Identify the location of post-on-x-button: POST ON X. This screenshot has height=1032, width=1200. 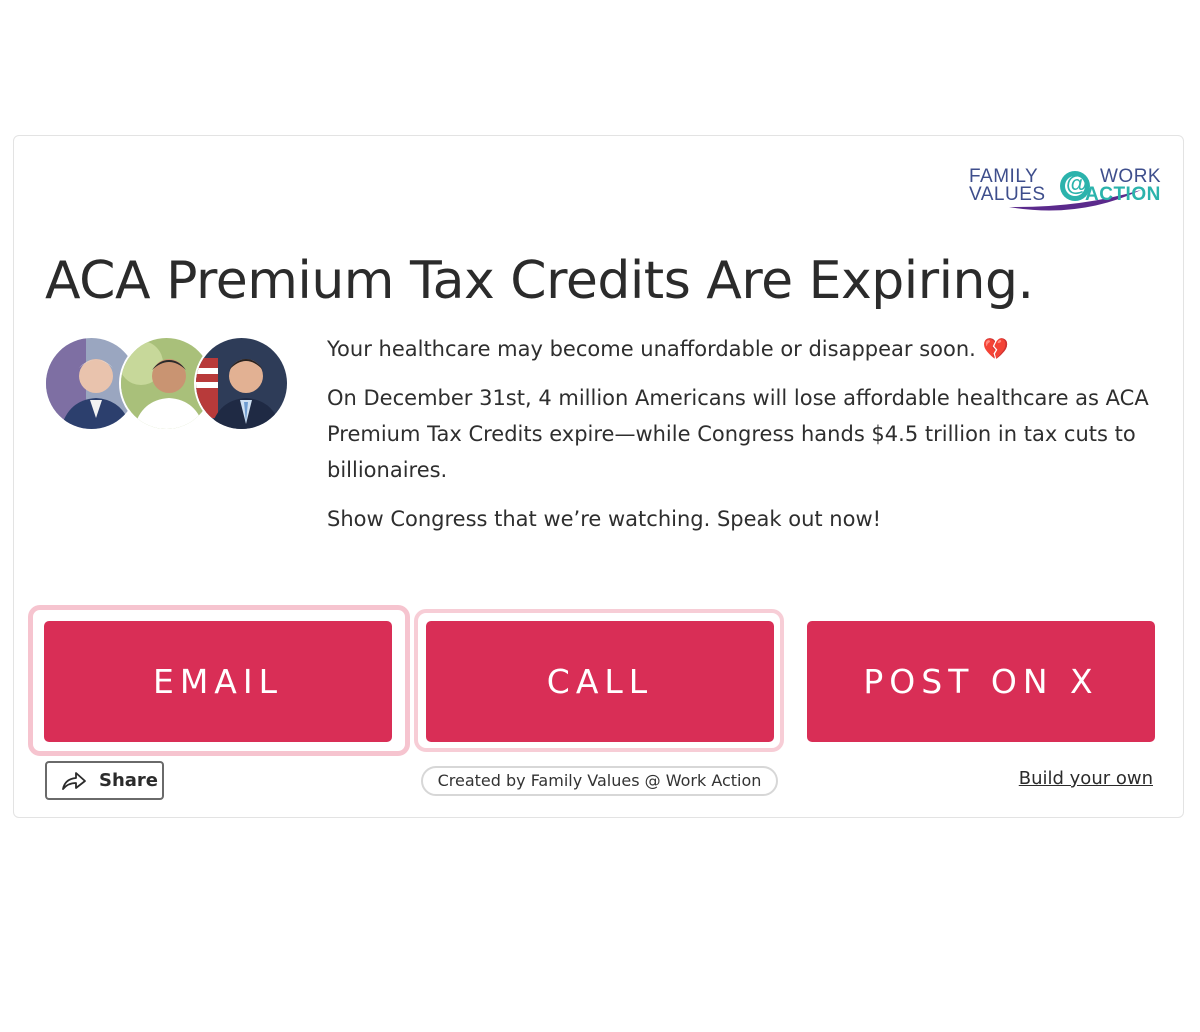
(981, 681).